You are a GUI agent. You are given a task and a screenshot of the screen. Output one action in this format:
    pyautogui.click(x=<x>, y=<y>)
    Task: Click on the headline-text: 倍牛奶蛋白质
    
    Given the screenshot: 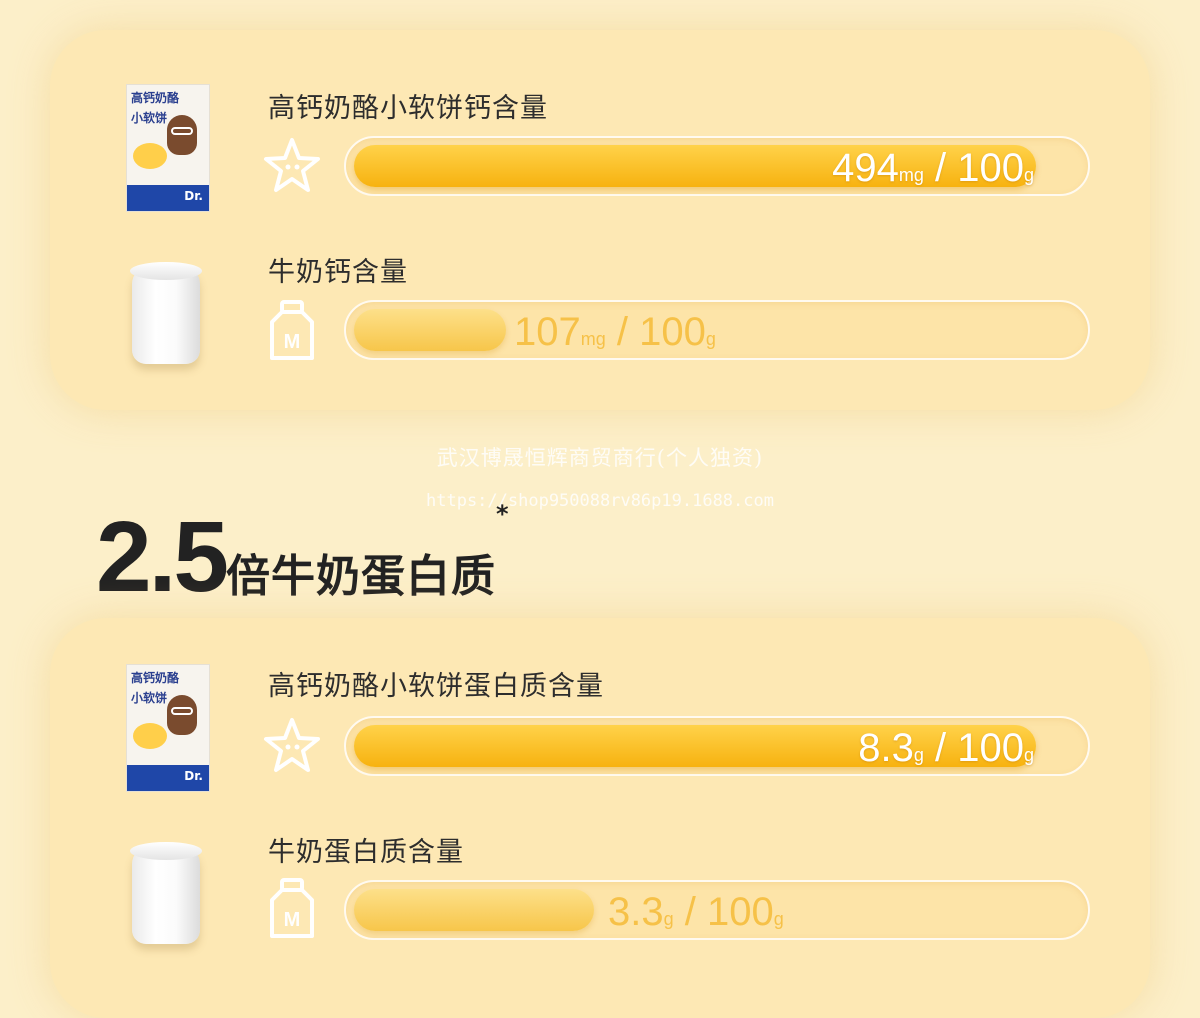 What is the action you would take?
    pyautogui.click(x=361, y=576)
    